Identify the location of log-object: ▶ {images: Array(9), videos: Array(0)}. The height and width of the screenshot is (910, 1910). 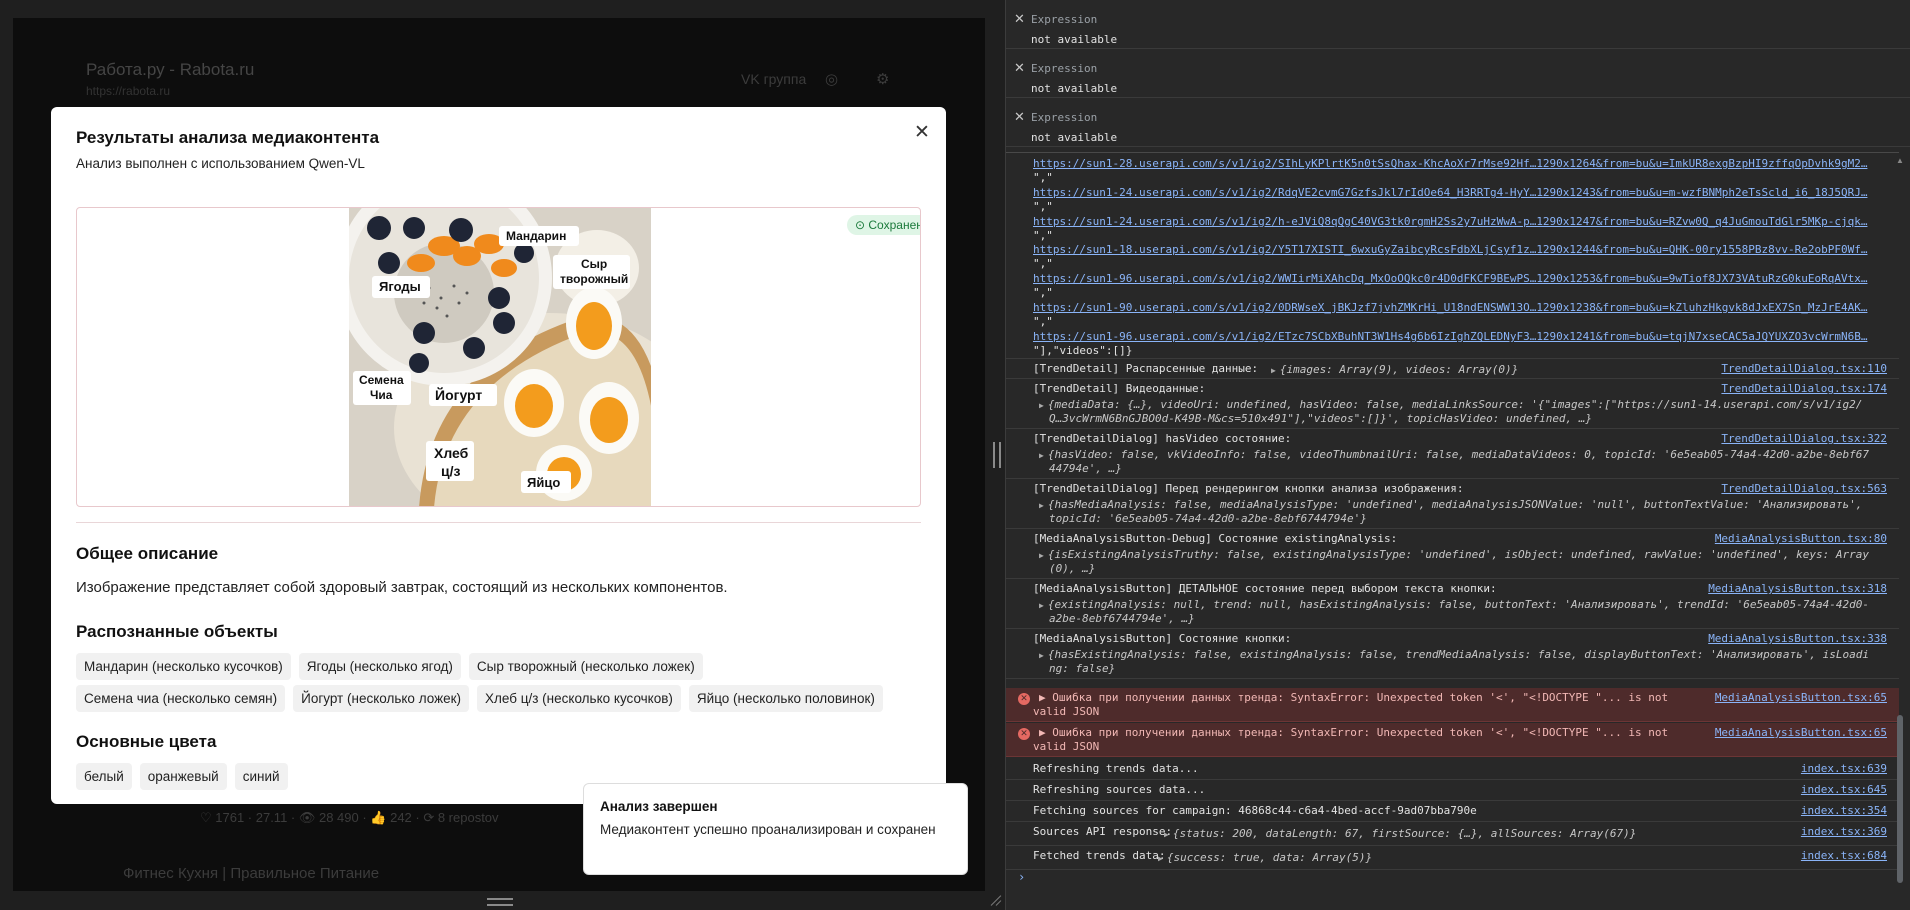
(1421, 370).